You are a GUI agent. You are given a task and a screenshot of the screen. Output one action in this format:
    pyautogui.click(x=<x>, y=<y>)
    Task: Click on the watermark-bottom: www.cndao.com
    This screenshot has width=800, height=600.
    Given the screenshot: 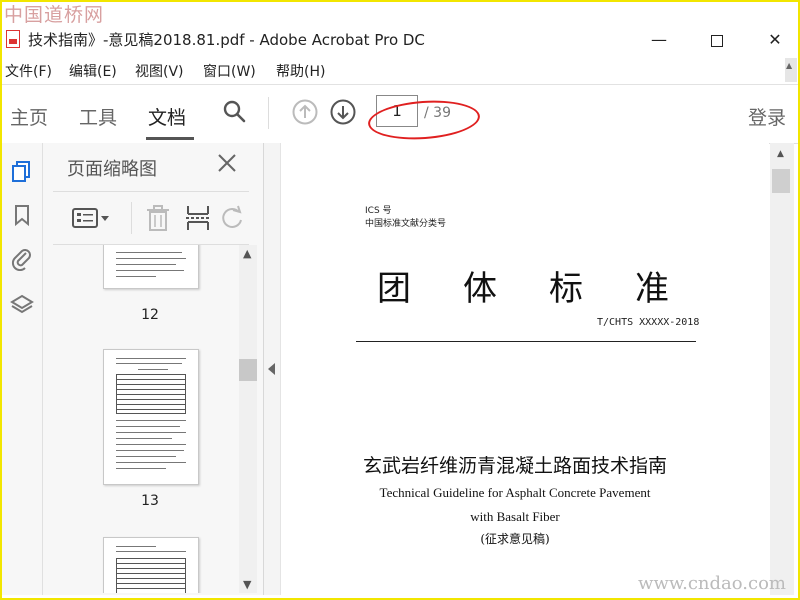 What is the action you would take?
    pyautogui.click(x=712, y=583)
    